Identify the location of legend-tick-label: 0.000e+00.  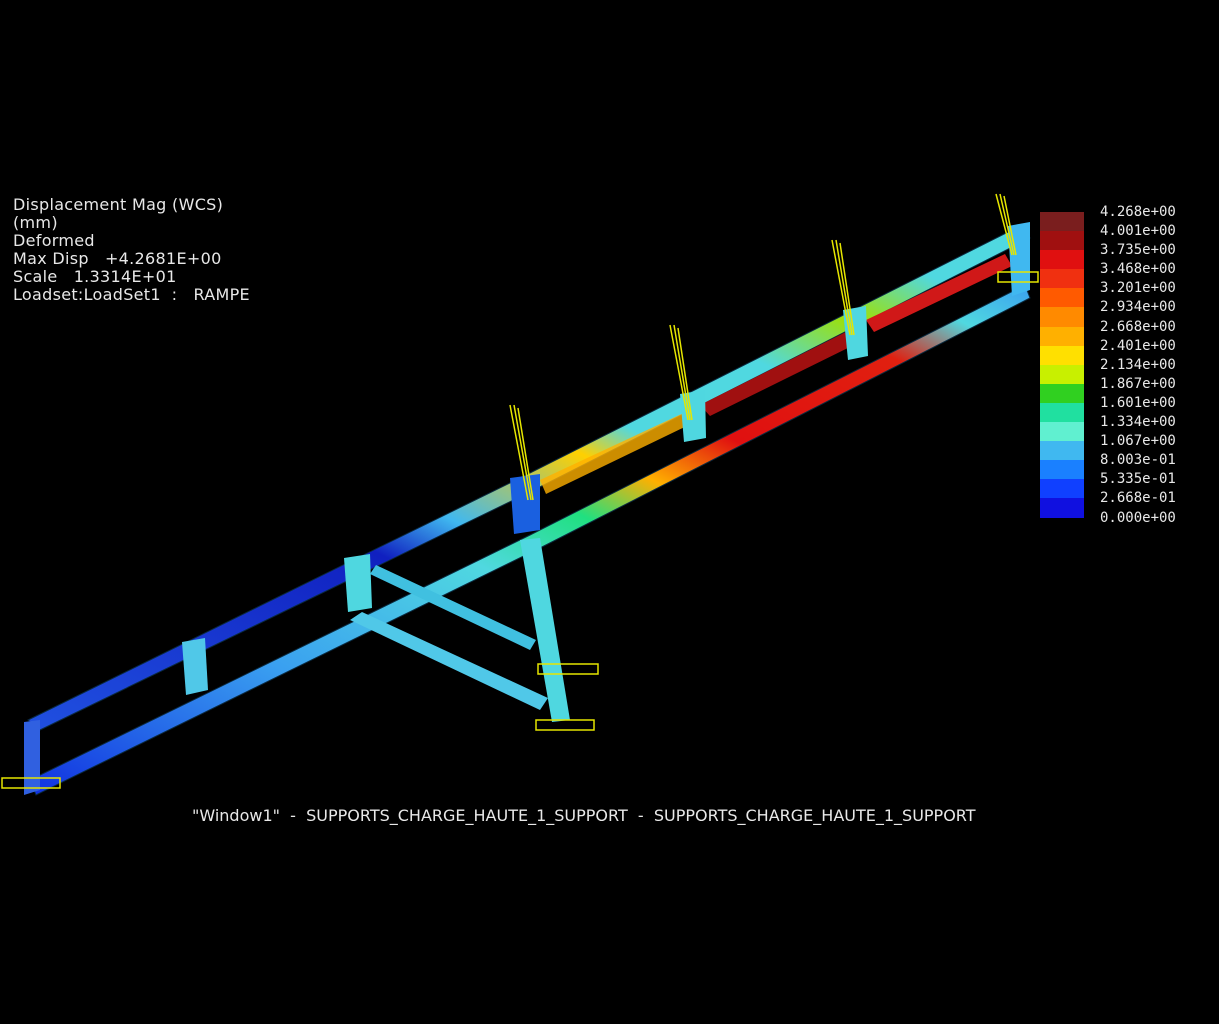
(1138, 517).